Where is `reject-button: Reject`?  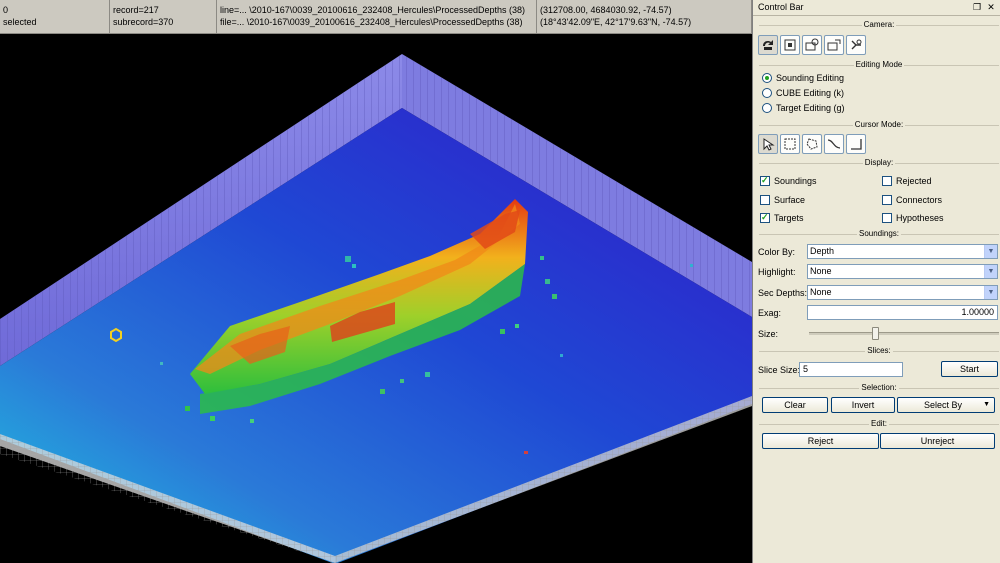
reject-button: Reject is located at coordinates (820, 441).